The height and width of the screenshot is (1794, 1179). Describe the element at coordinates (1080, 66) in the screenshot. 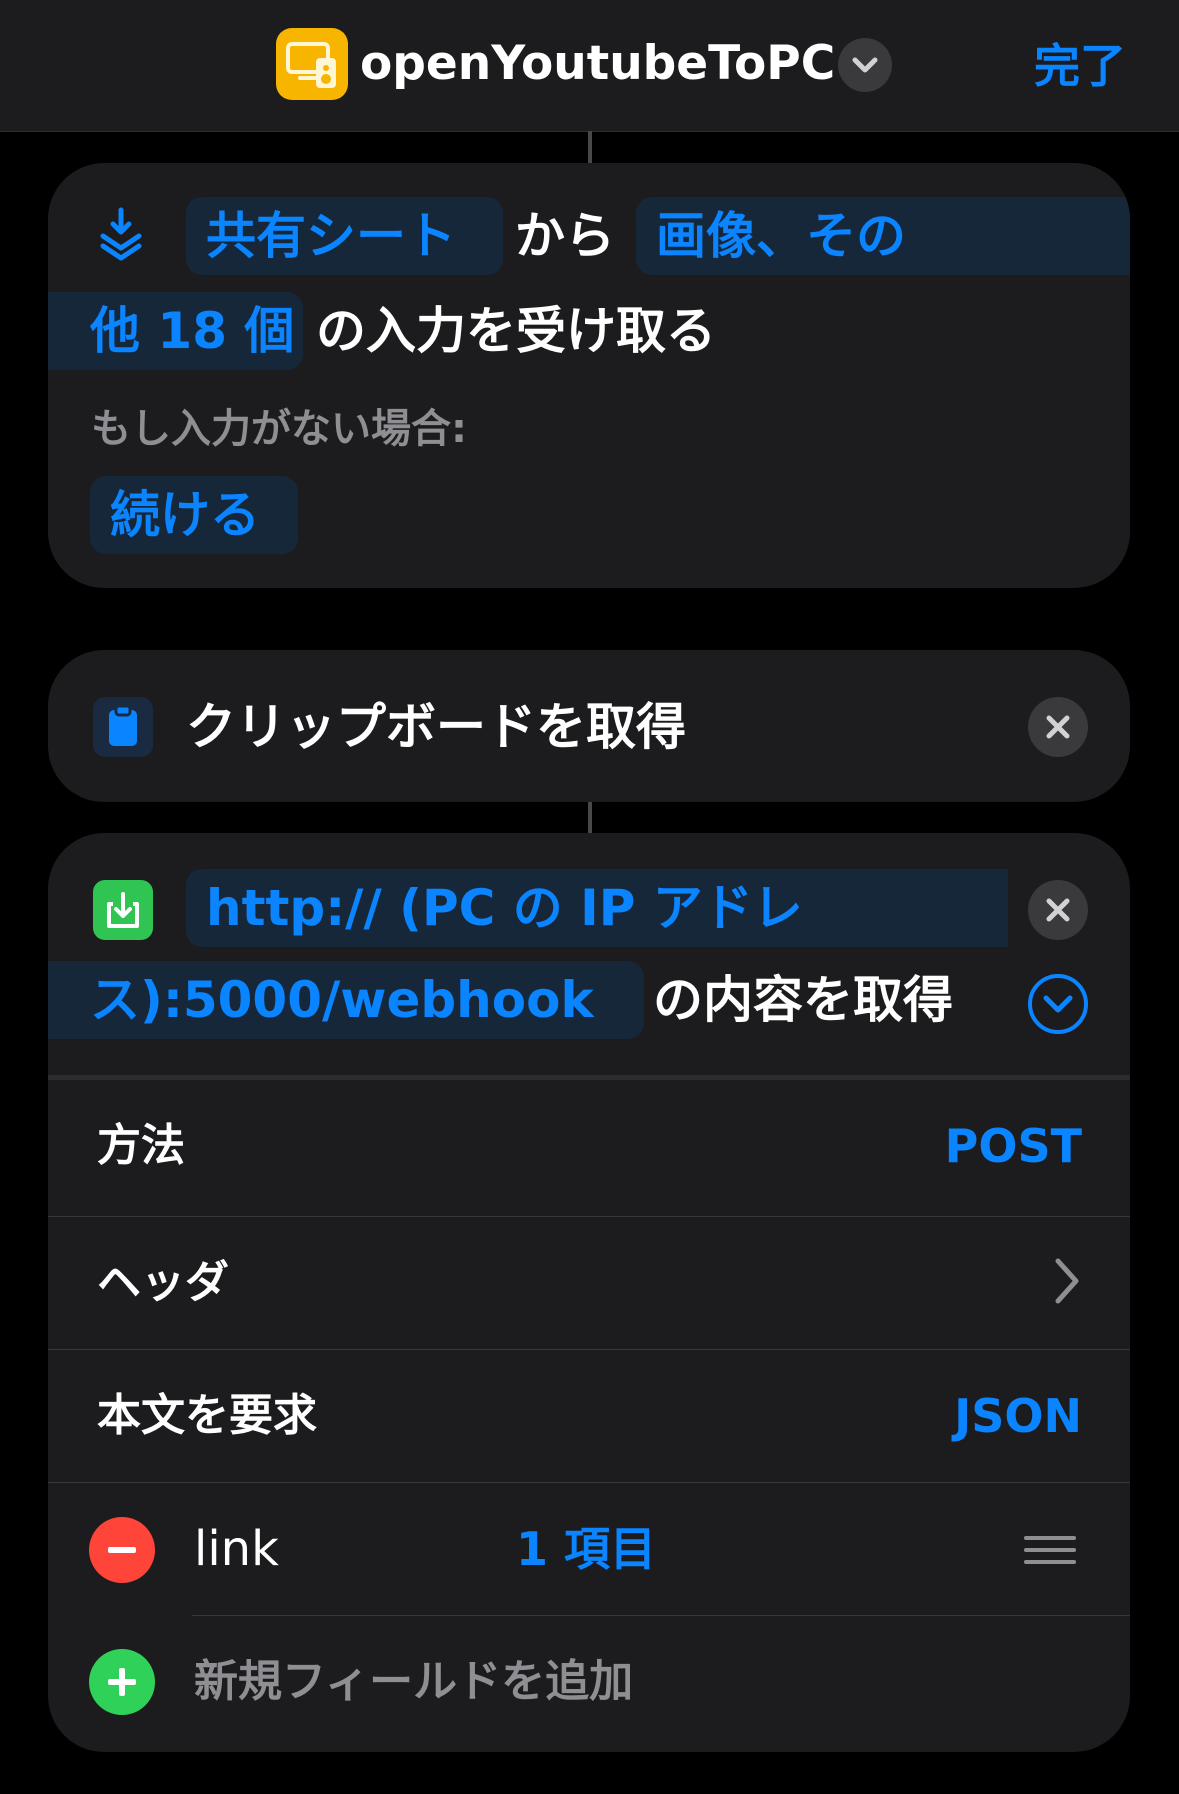

I see `done-button: 完了` at that location.